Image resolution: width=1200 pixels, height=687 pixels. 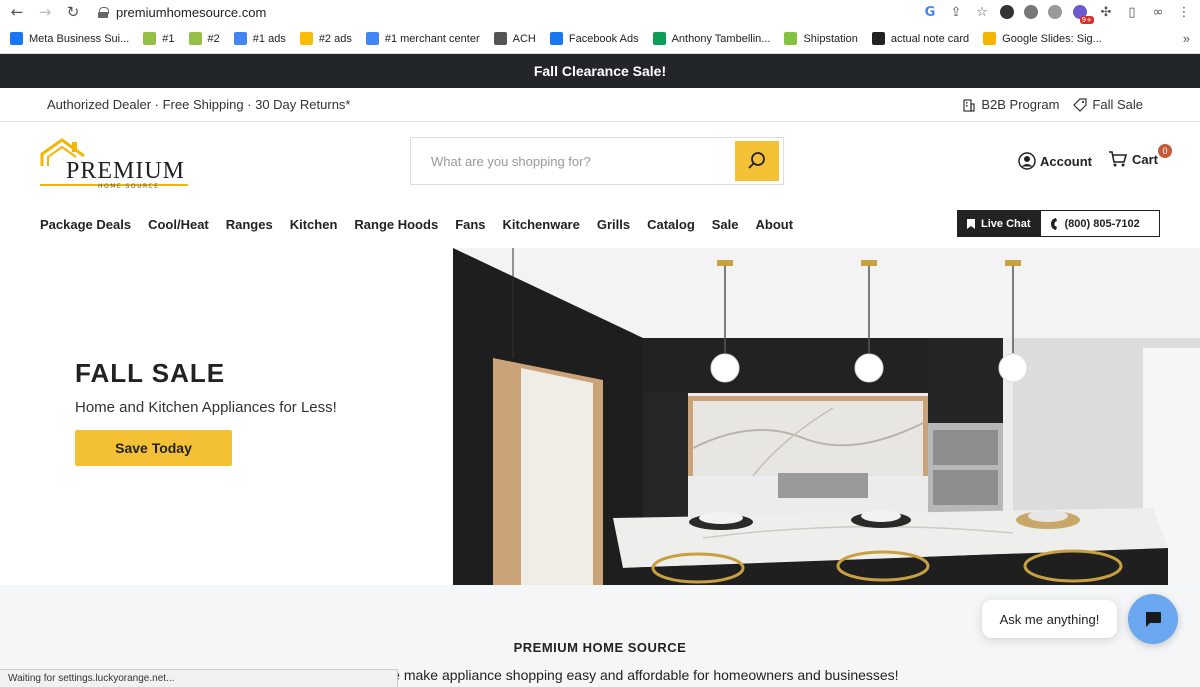 I want to click on fall-sale-link: Fall Sale, so click(x=1108, y=104).